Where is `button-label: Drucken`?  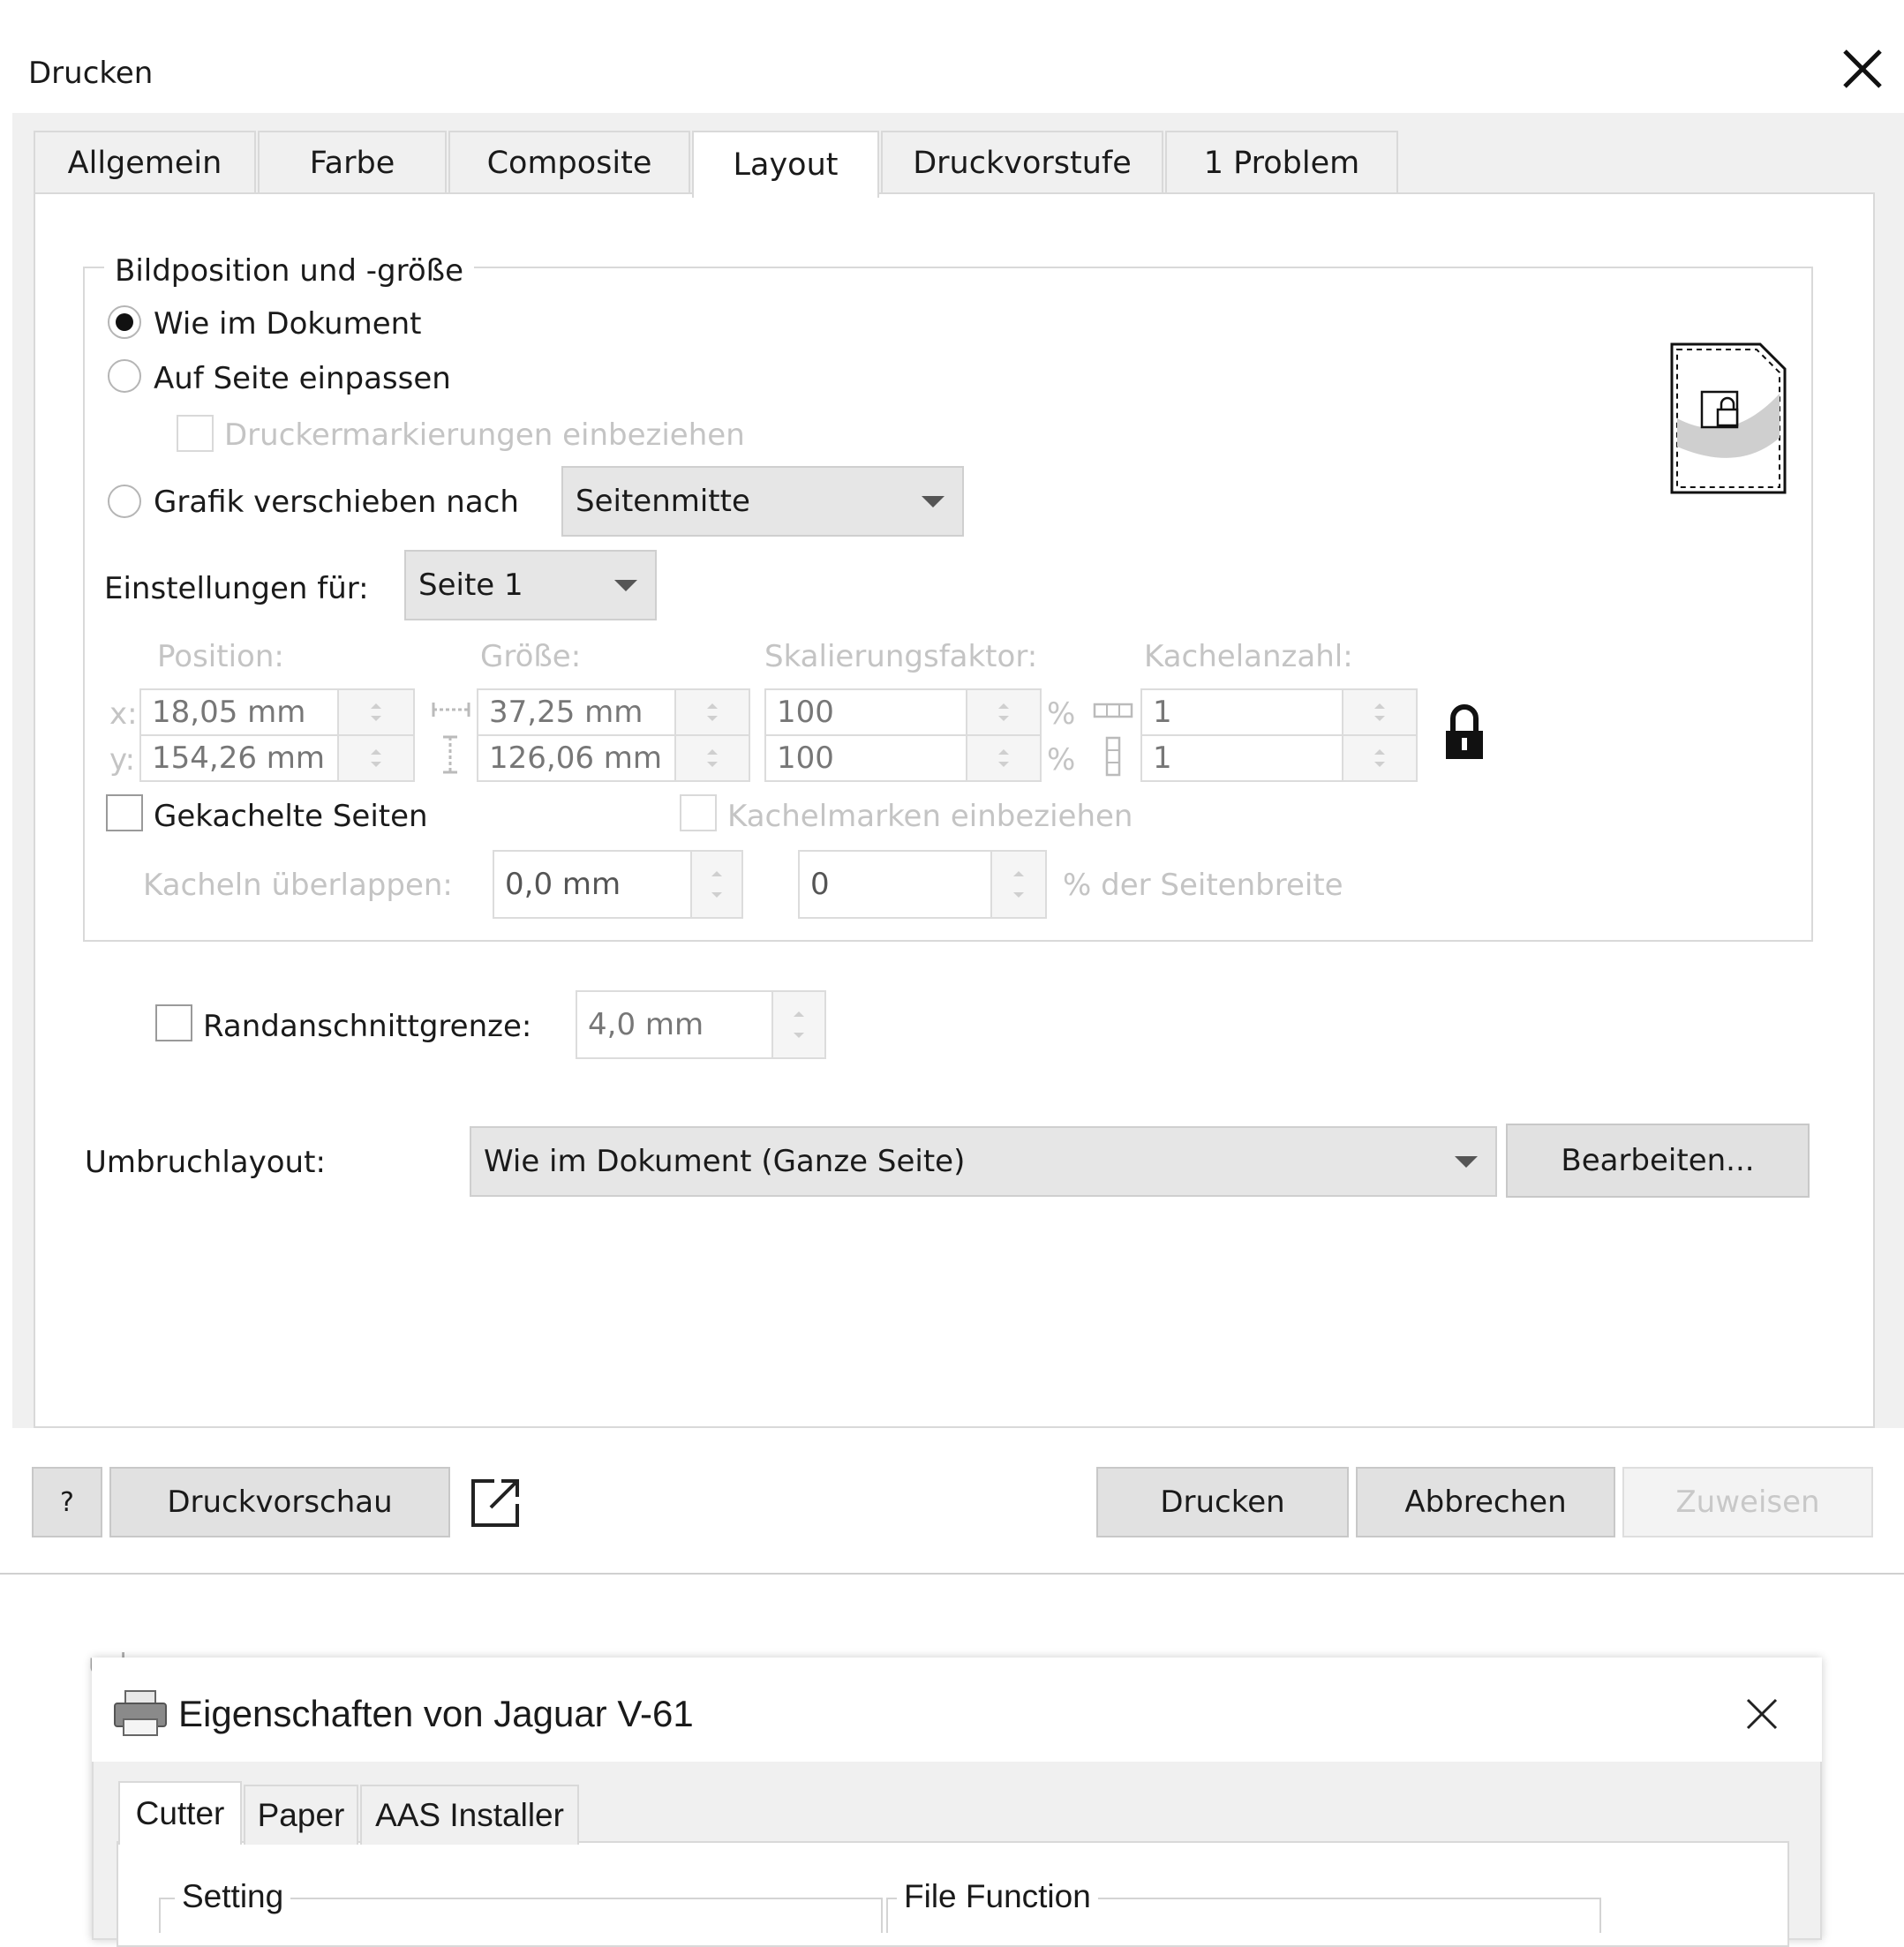 button-label: Drucken is located at coordinates (1222, 1503).